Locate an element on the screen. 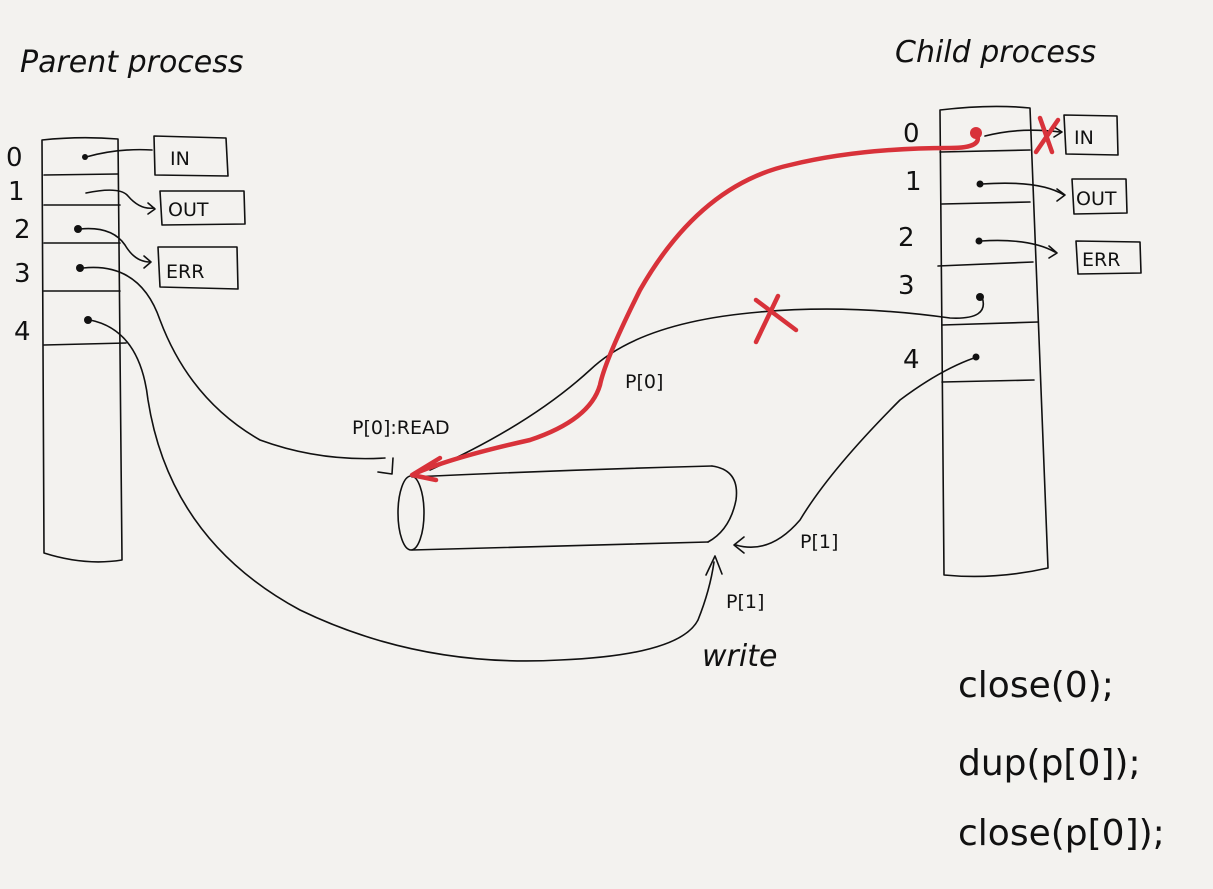 This screenshot has height=889, width=1213. child-fd-index-0: 0 is located at coordinates (911, 134).